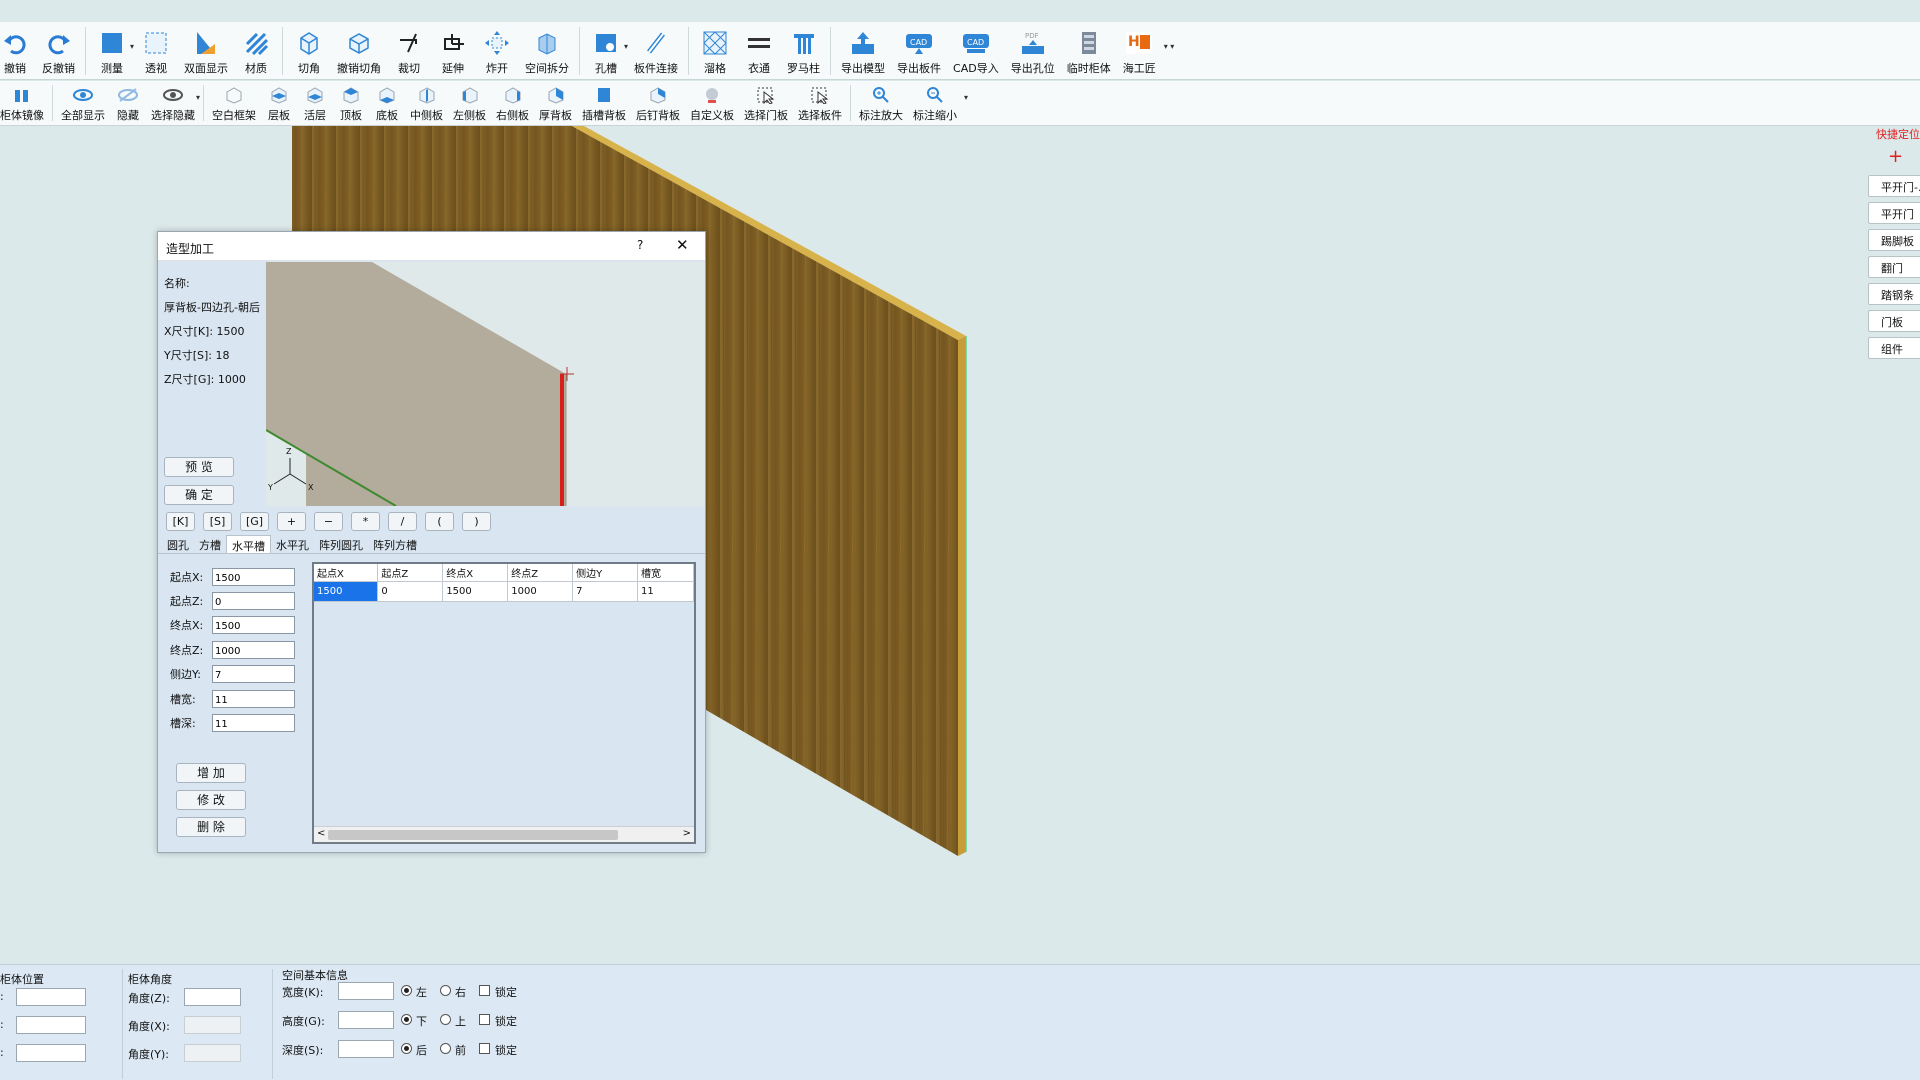 This screenshot has height=1080, width=1920. Describe the element at coordinates (365, 521) in the screenshot. I see `operator-multiply-button: *` at that location.